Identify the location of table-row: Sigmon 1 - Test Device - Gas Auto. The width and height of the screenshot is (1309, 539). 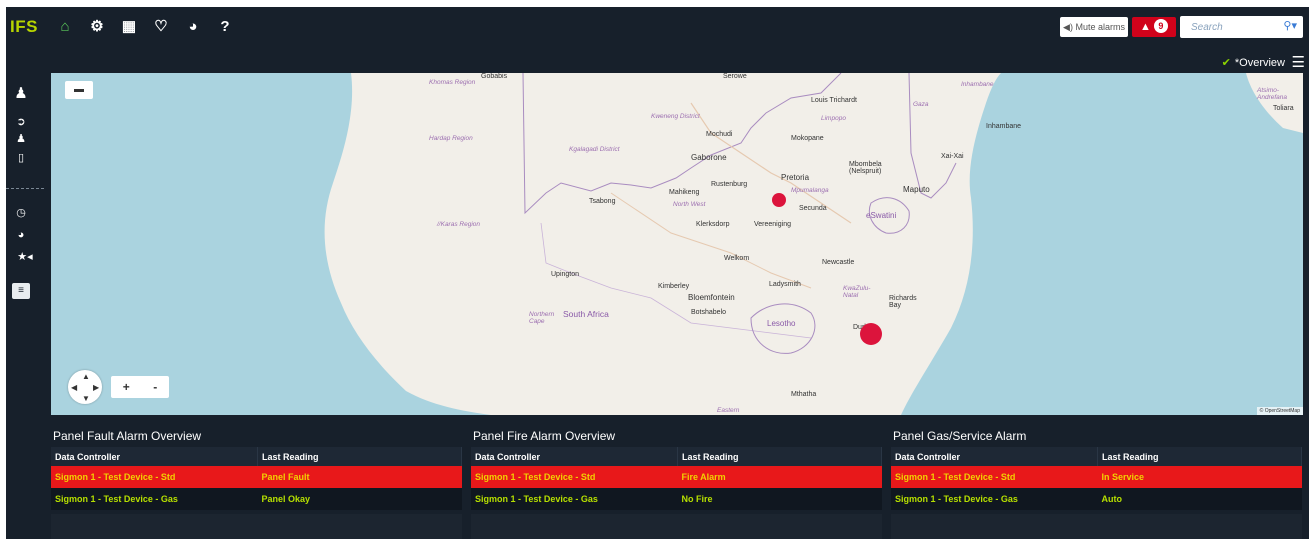
(1096, 499).